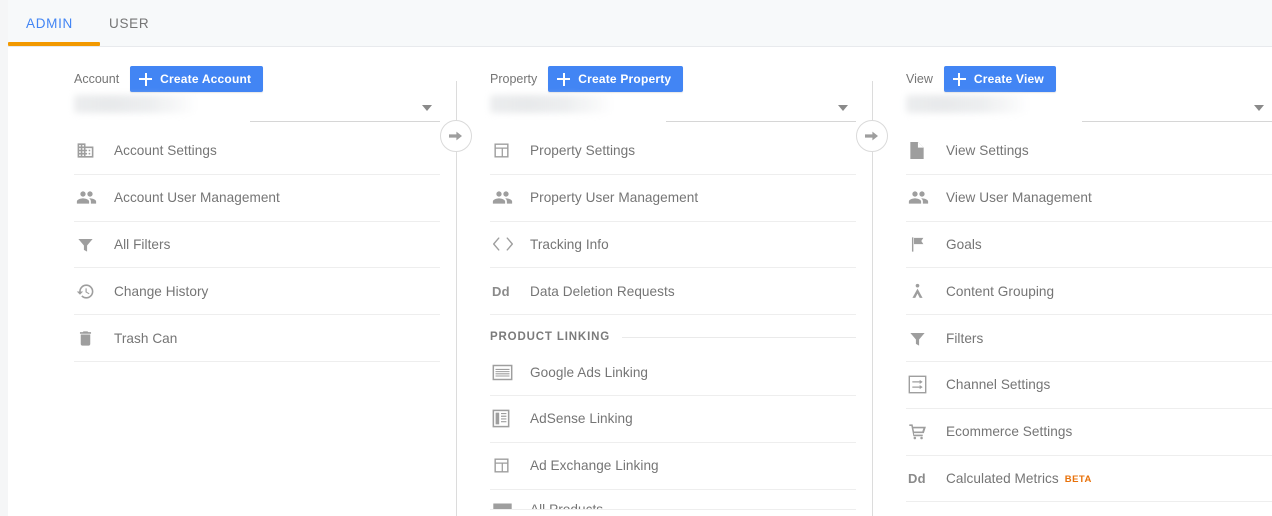  I want to click on menu-item-data-deletion-requests: Dd Data Deletion Requests, so click(673, 292).